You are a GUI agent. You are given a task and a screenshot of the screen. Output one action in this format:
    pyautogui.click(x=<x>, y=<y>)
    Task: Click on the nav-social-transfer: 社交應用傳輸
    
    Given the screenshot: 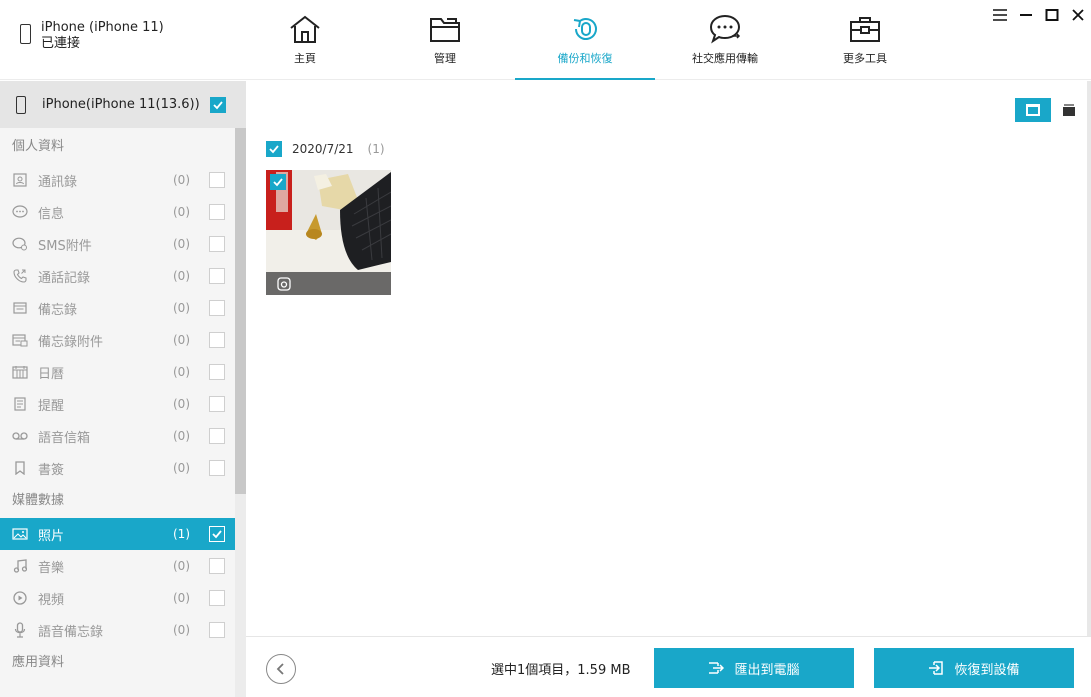 What is the action you would take?
    pyautogui.click(x=725, y=40)
    